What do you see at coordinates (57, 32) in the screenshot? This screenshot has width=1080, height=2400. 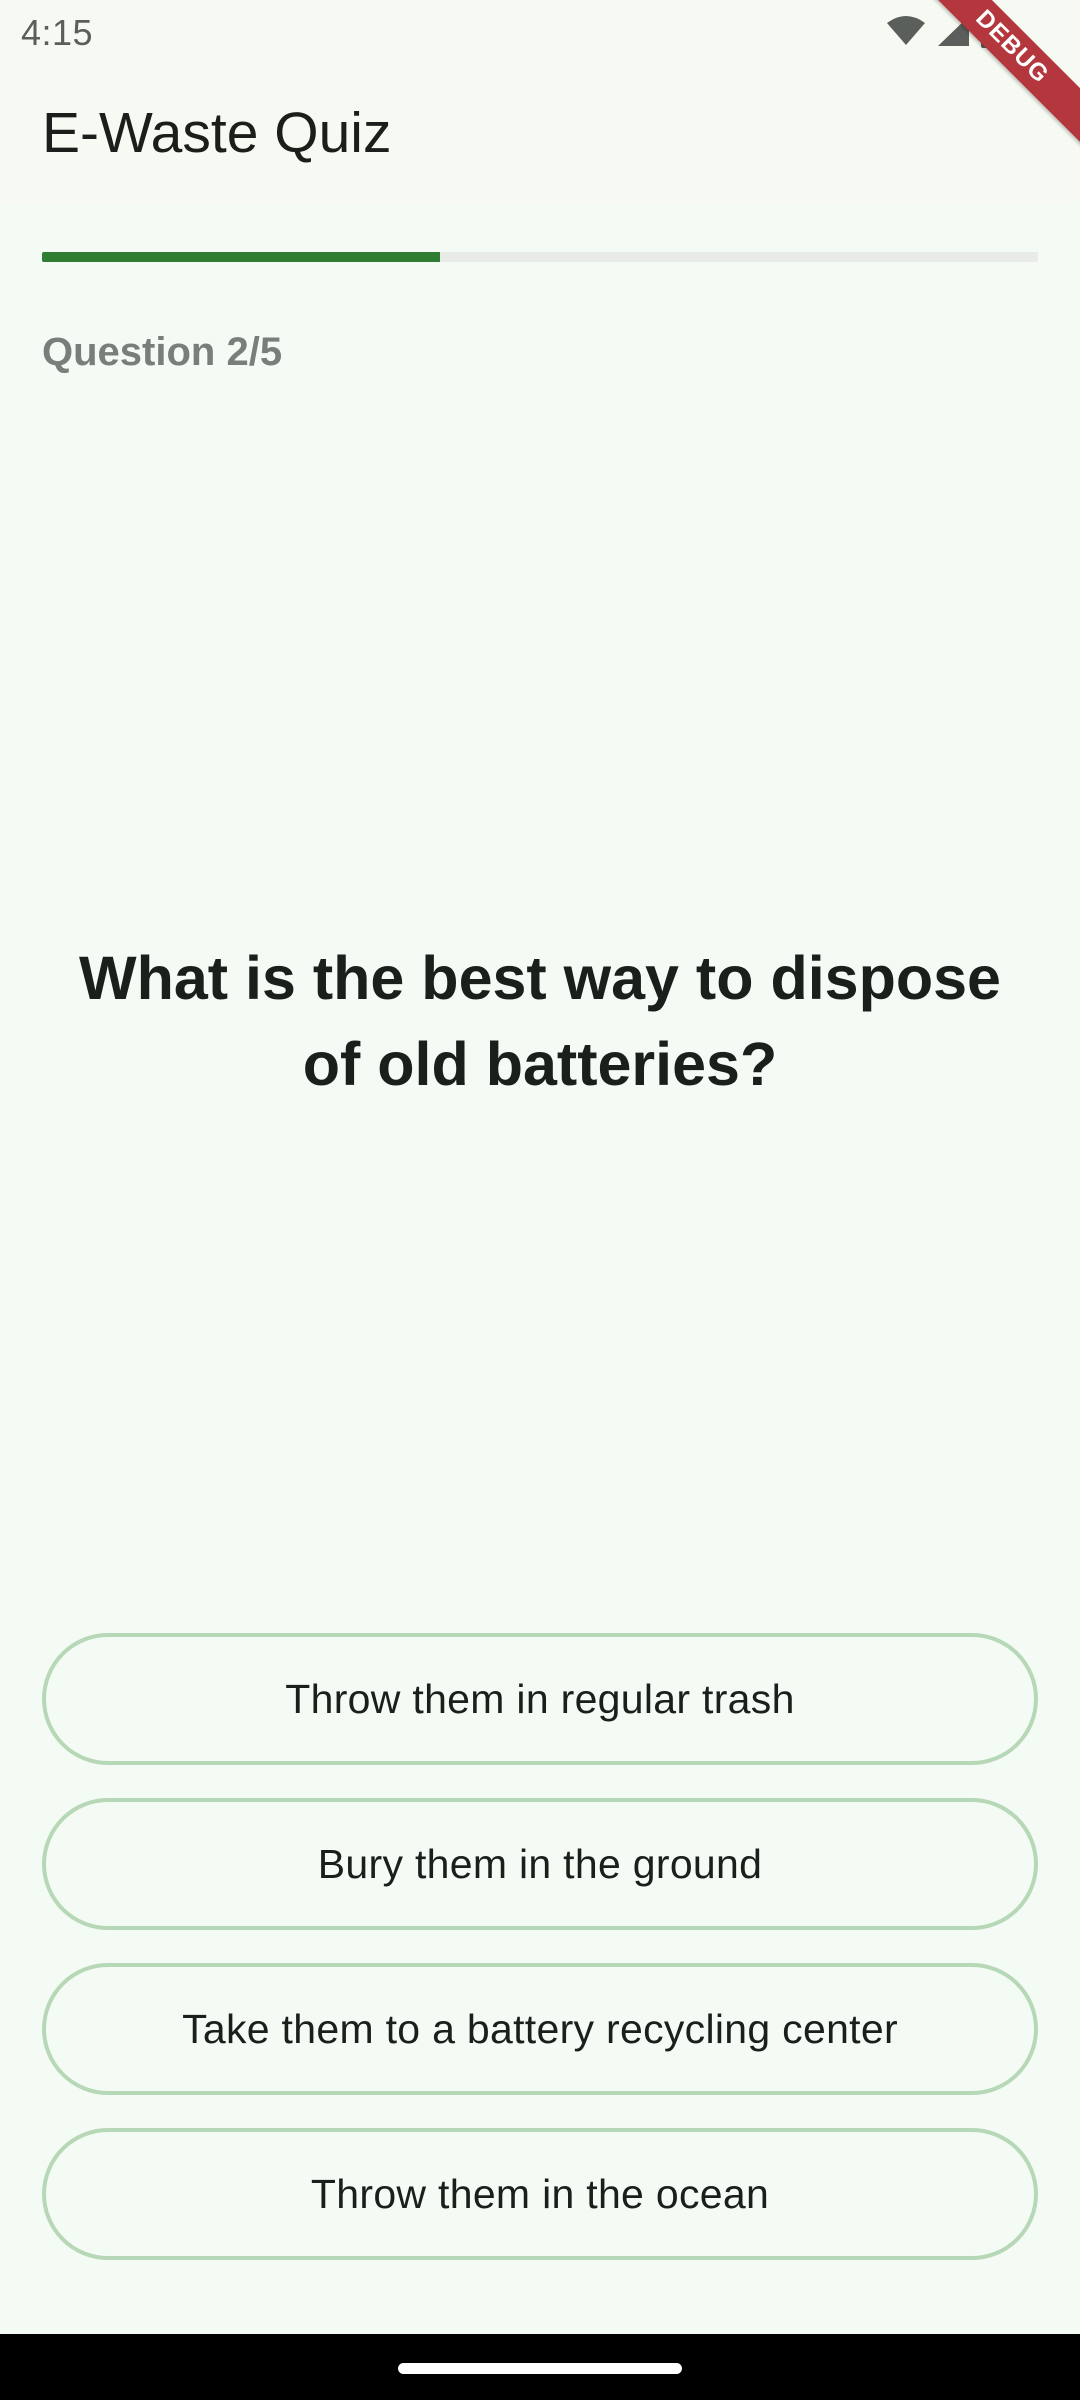 I see `status-time: 4:15` at bounding box center [57, 32].